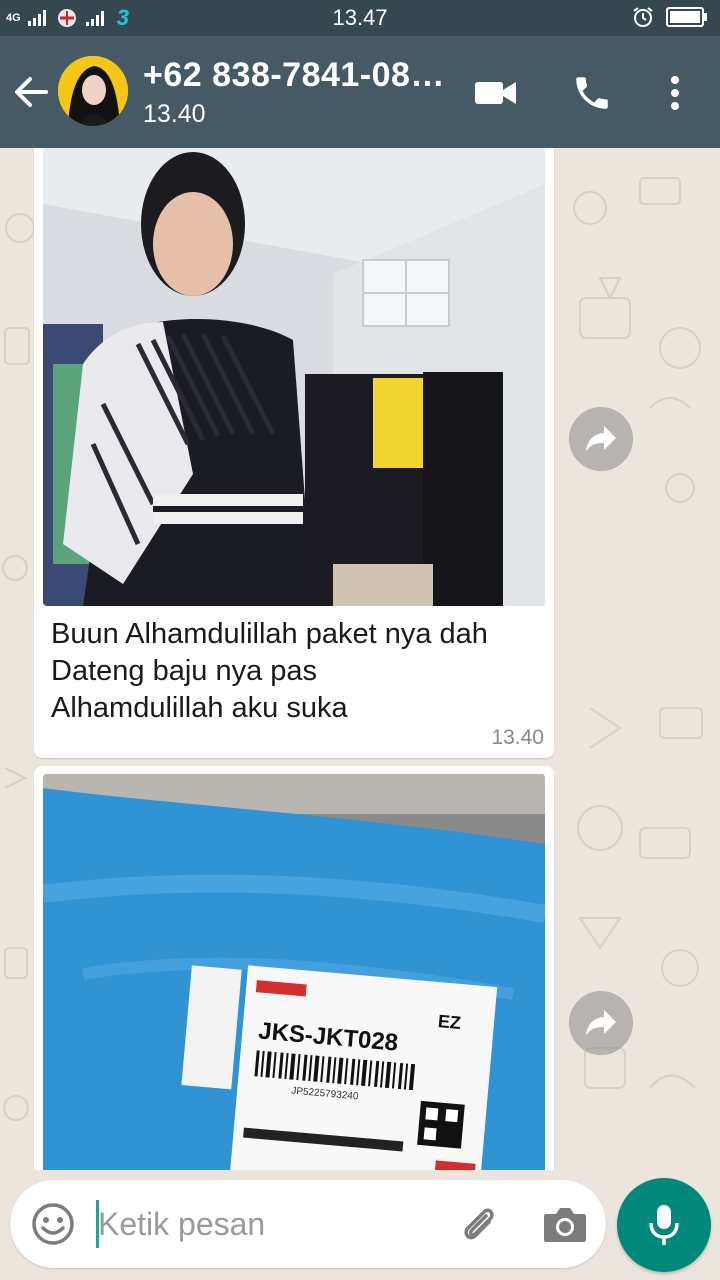 This screenshot has width=720, height=1280. I want to click on camera-icon, so click(565, 1225).